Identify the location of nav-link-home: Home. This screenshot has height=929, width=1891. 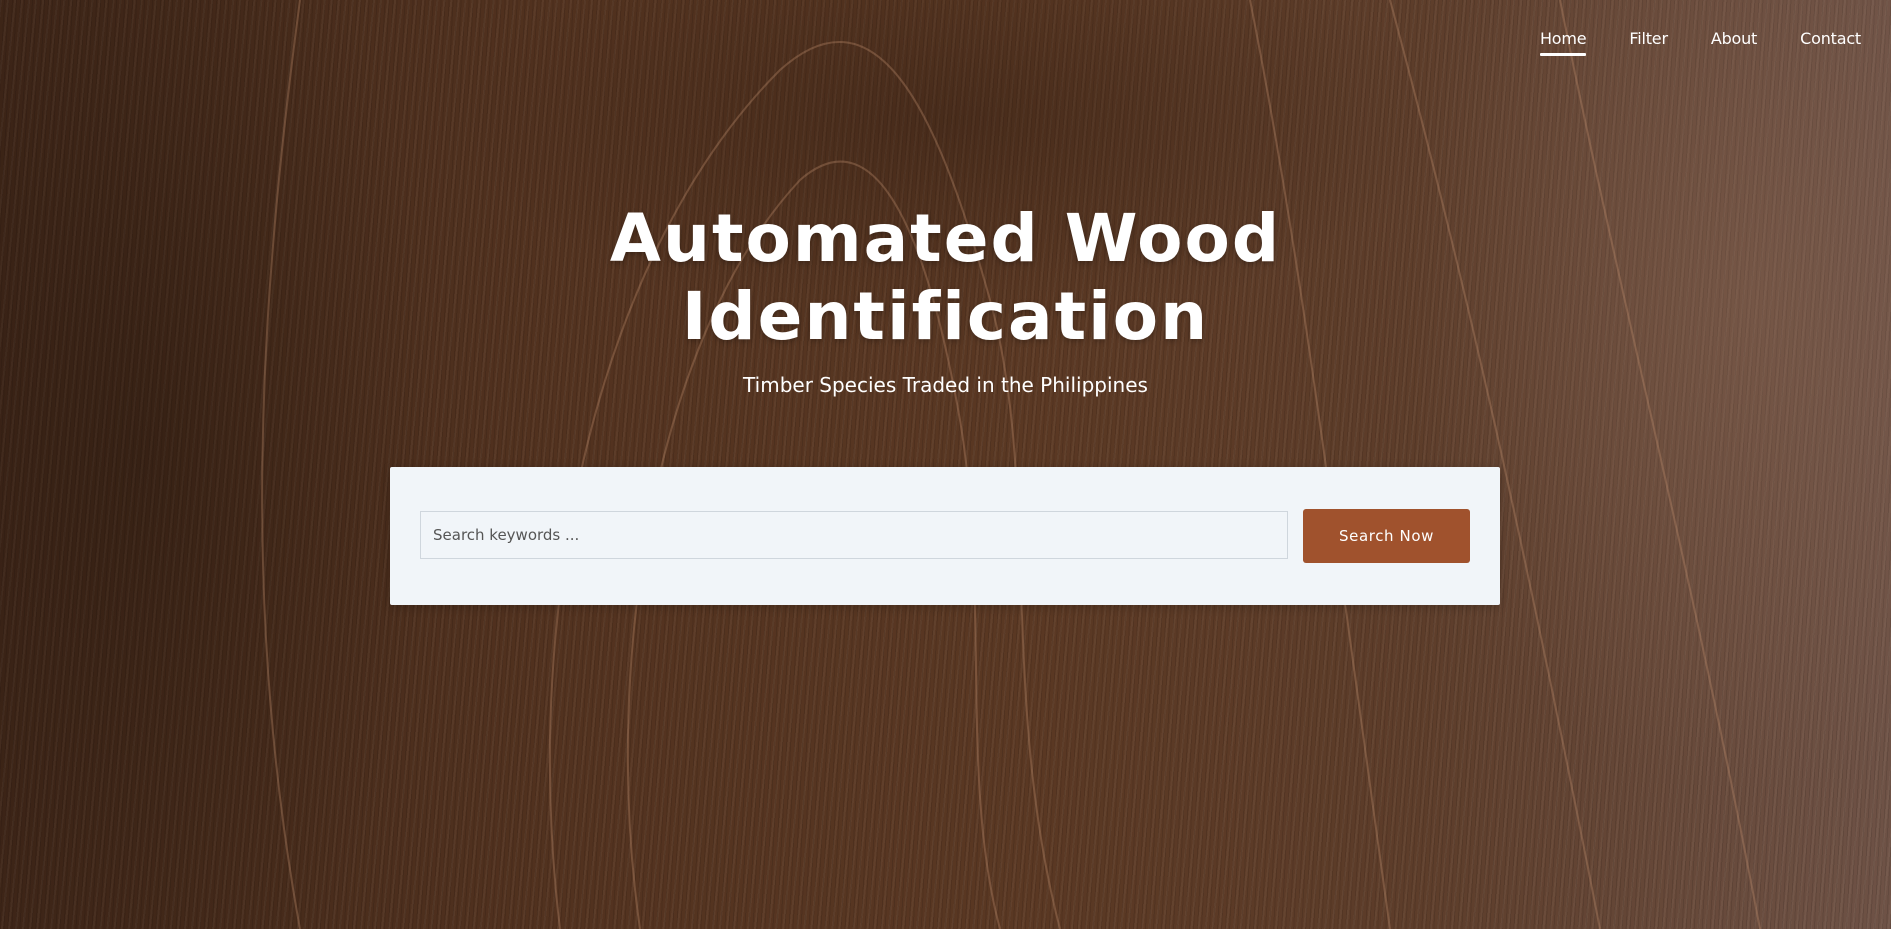
(1563, 42).